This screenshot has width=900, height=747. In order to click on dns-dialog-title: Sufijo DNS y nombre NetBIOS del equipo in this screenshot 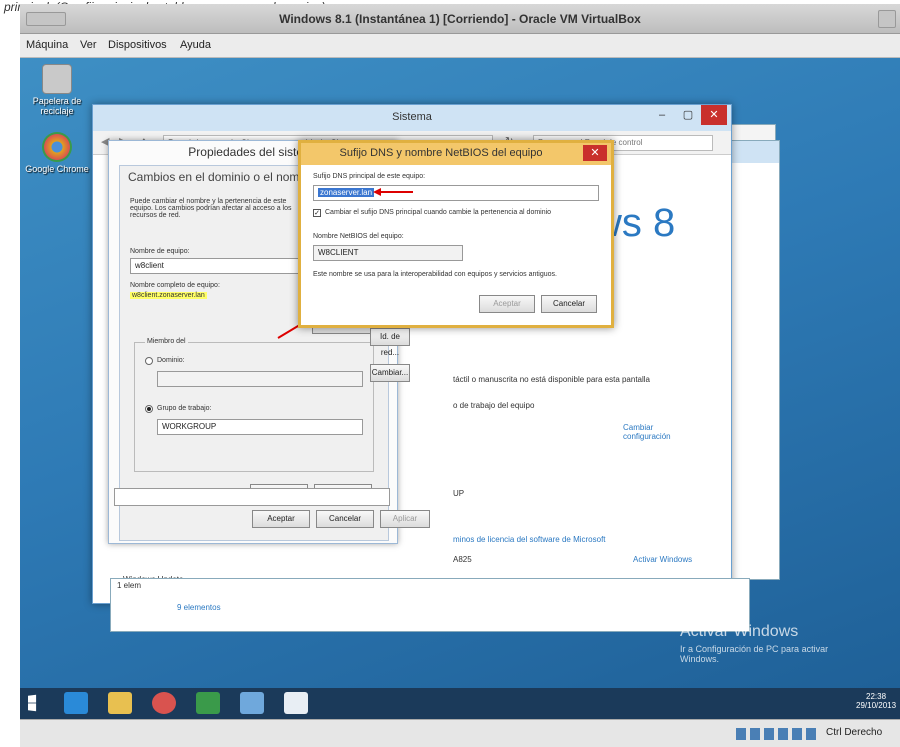, I will do `click(441, 153)`.